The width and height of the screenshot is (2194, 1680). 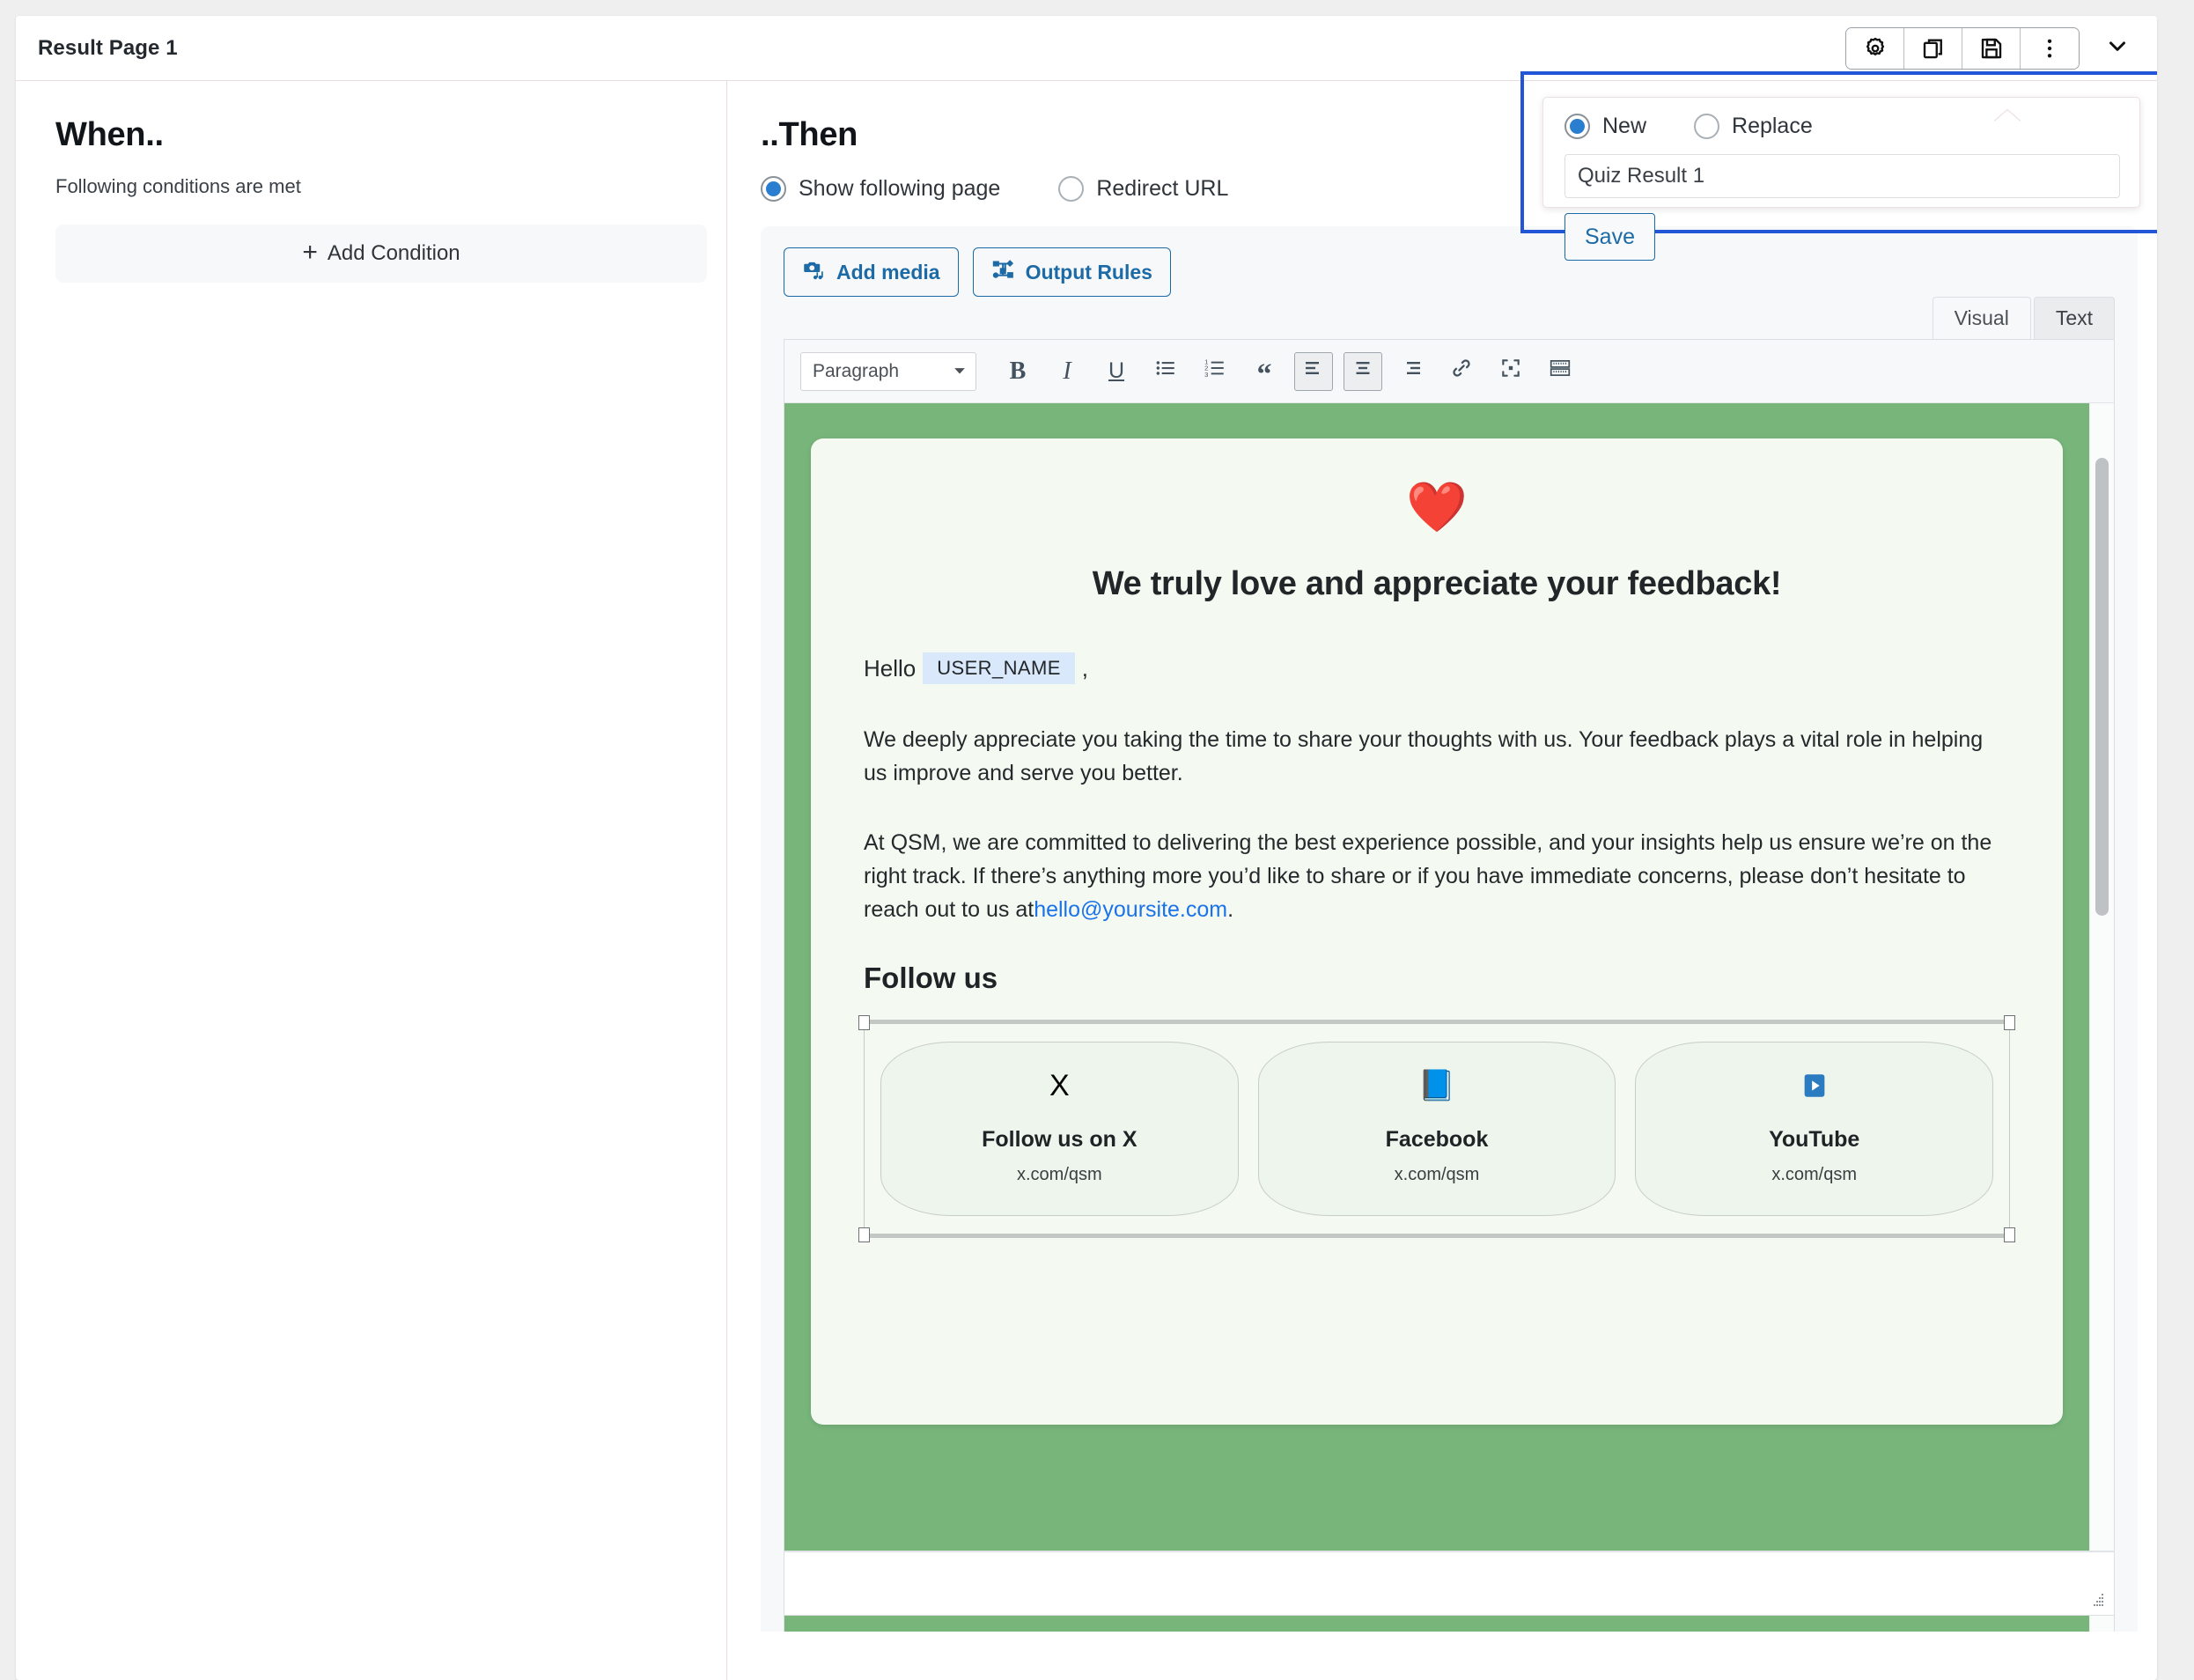 I want to click on numbered-list-icon: 1 2 3, so click(x=1215, y=371).